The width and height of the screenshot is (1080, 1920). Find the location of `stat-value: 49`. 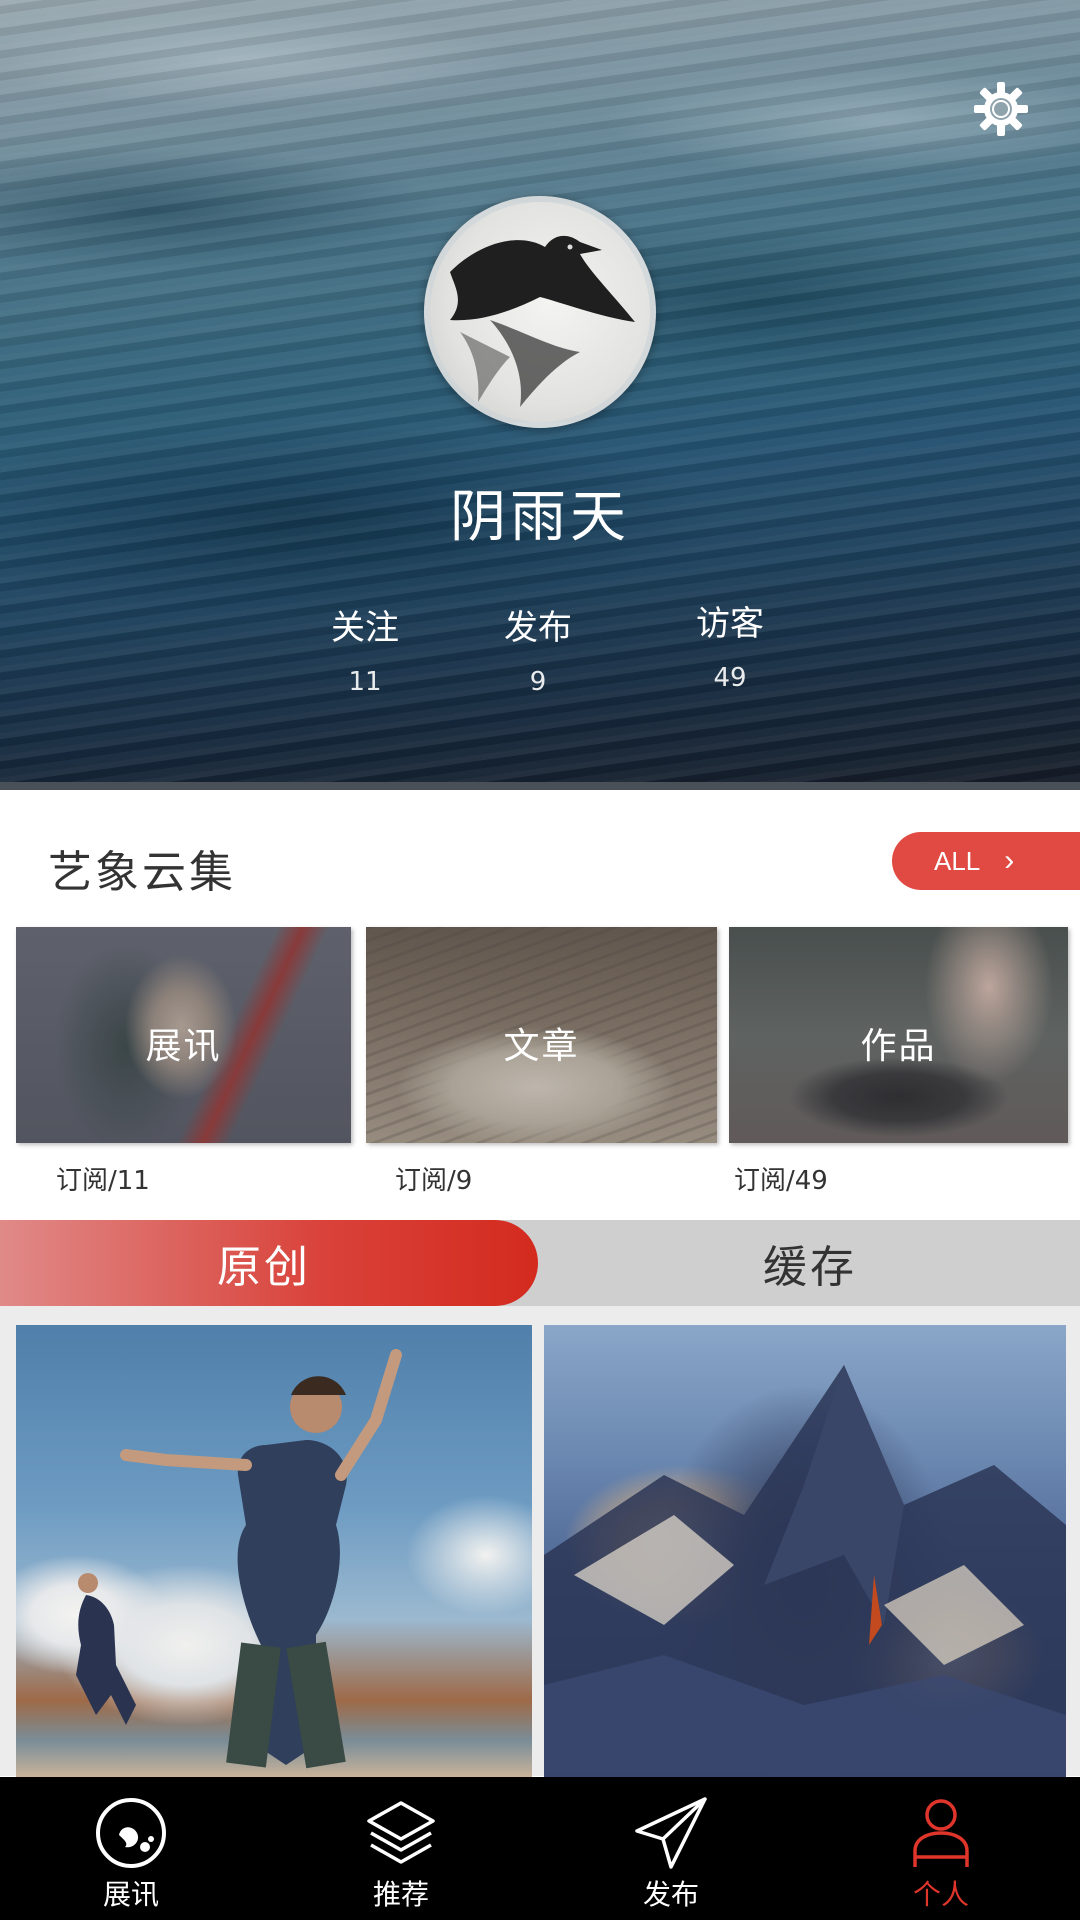

stat-value: 49 is located at coordinates (730, 678).